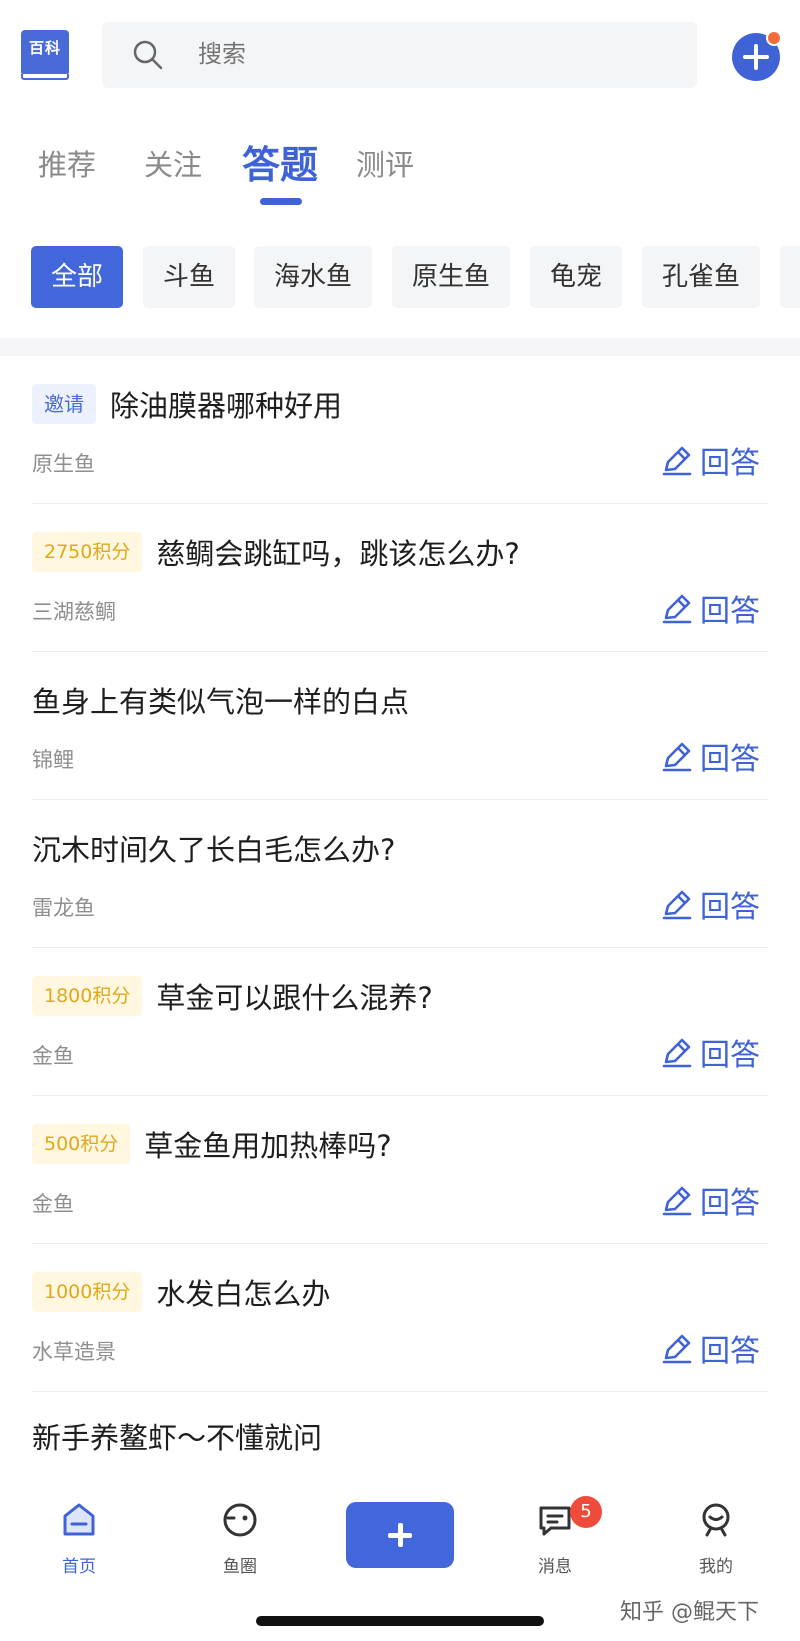  I want to click on chip-betta: 斗鱼, so click(189, 277).